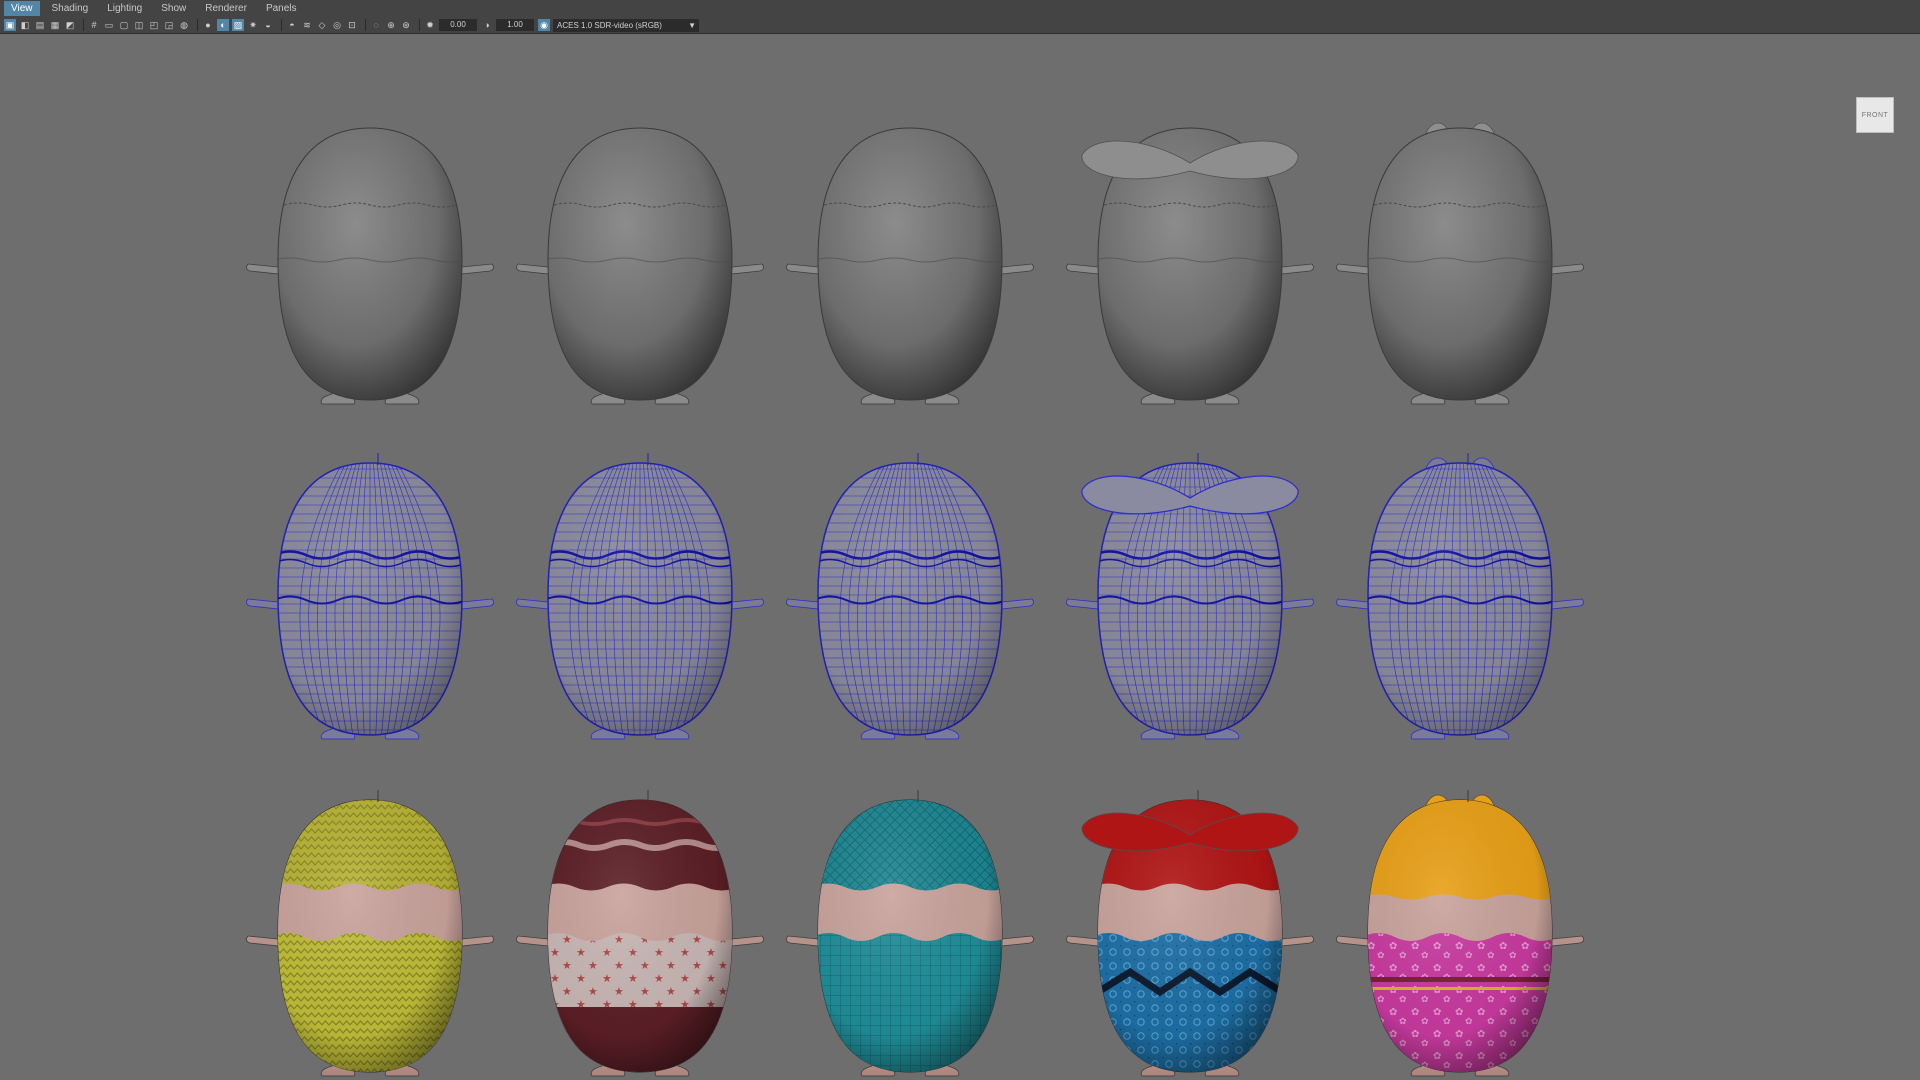 The width and height of the screenshot is (1920, 1080). What do you see at coordinates (692, 25) in the screenshot?
I see `chevron-down-icon: ▼` at bounding box center [692, 25].